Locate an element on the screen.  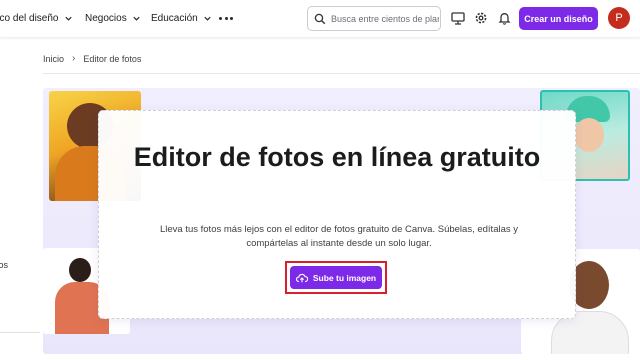
upload-button-label: Sube tu imagen is located at coordinates (344, 277).